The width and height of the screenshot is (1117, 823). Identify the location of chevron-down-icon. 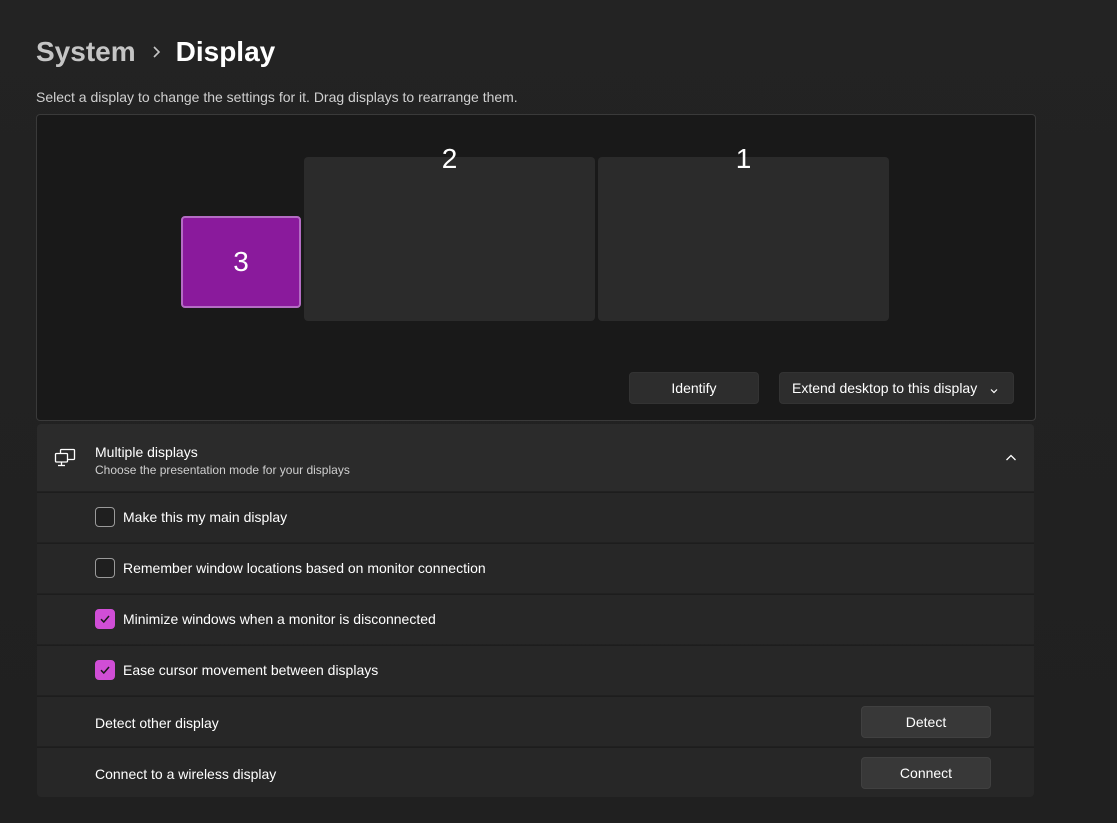
(994, 388).